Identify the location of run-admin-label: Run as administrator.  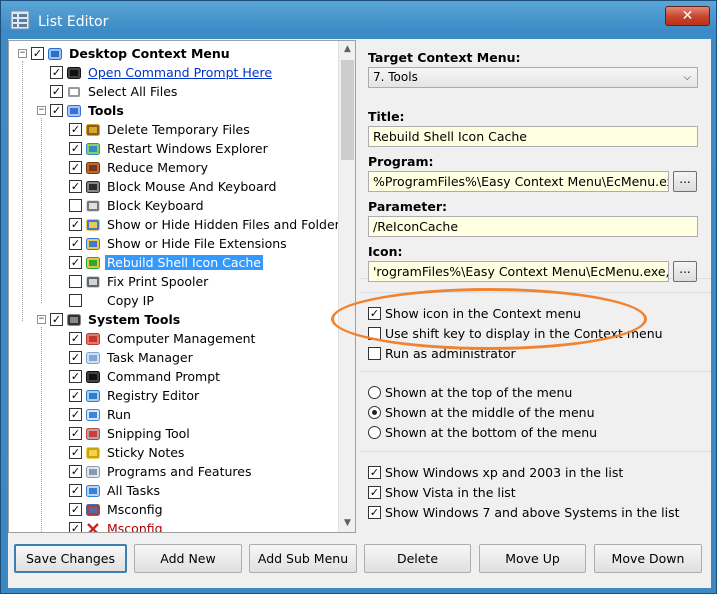
(450, 353).